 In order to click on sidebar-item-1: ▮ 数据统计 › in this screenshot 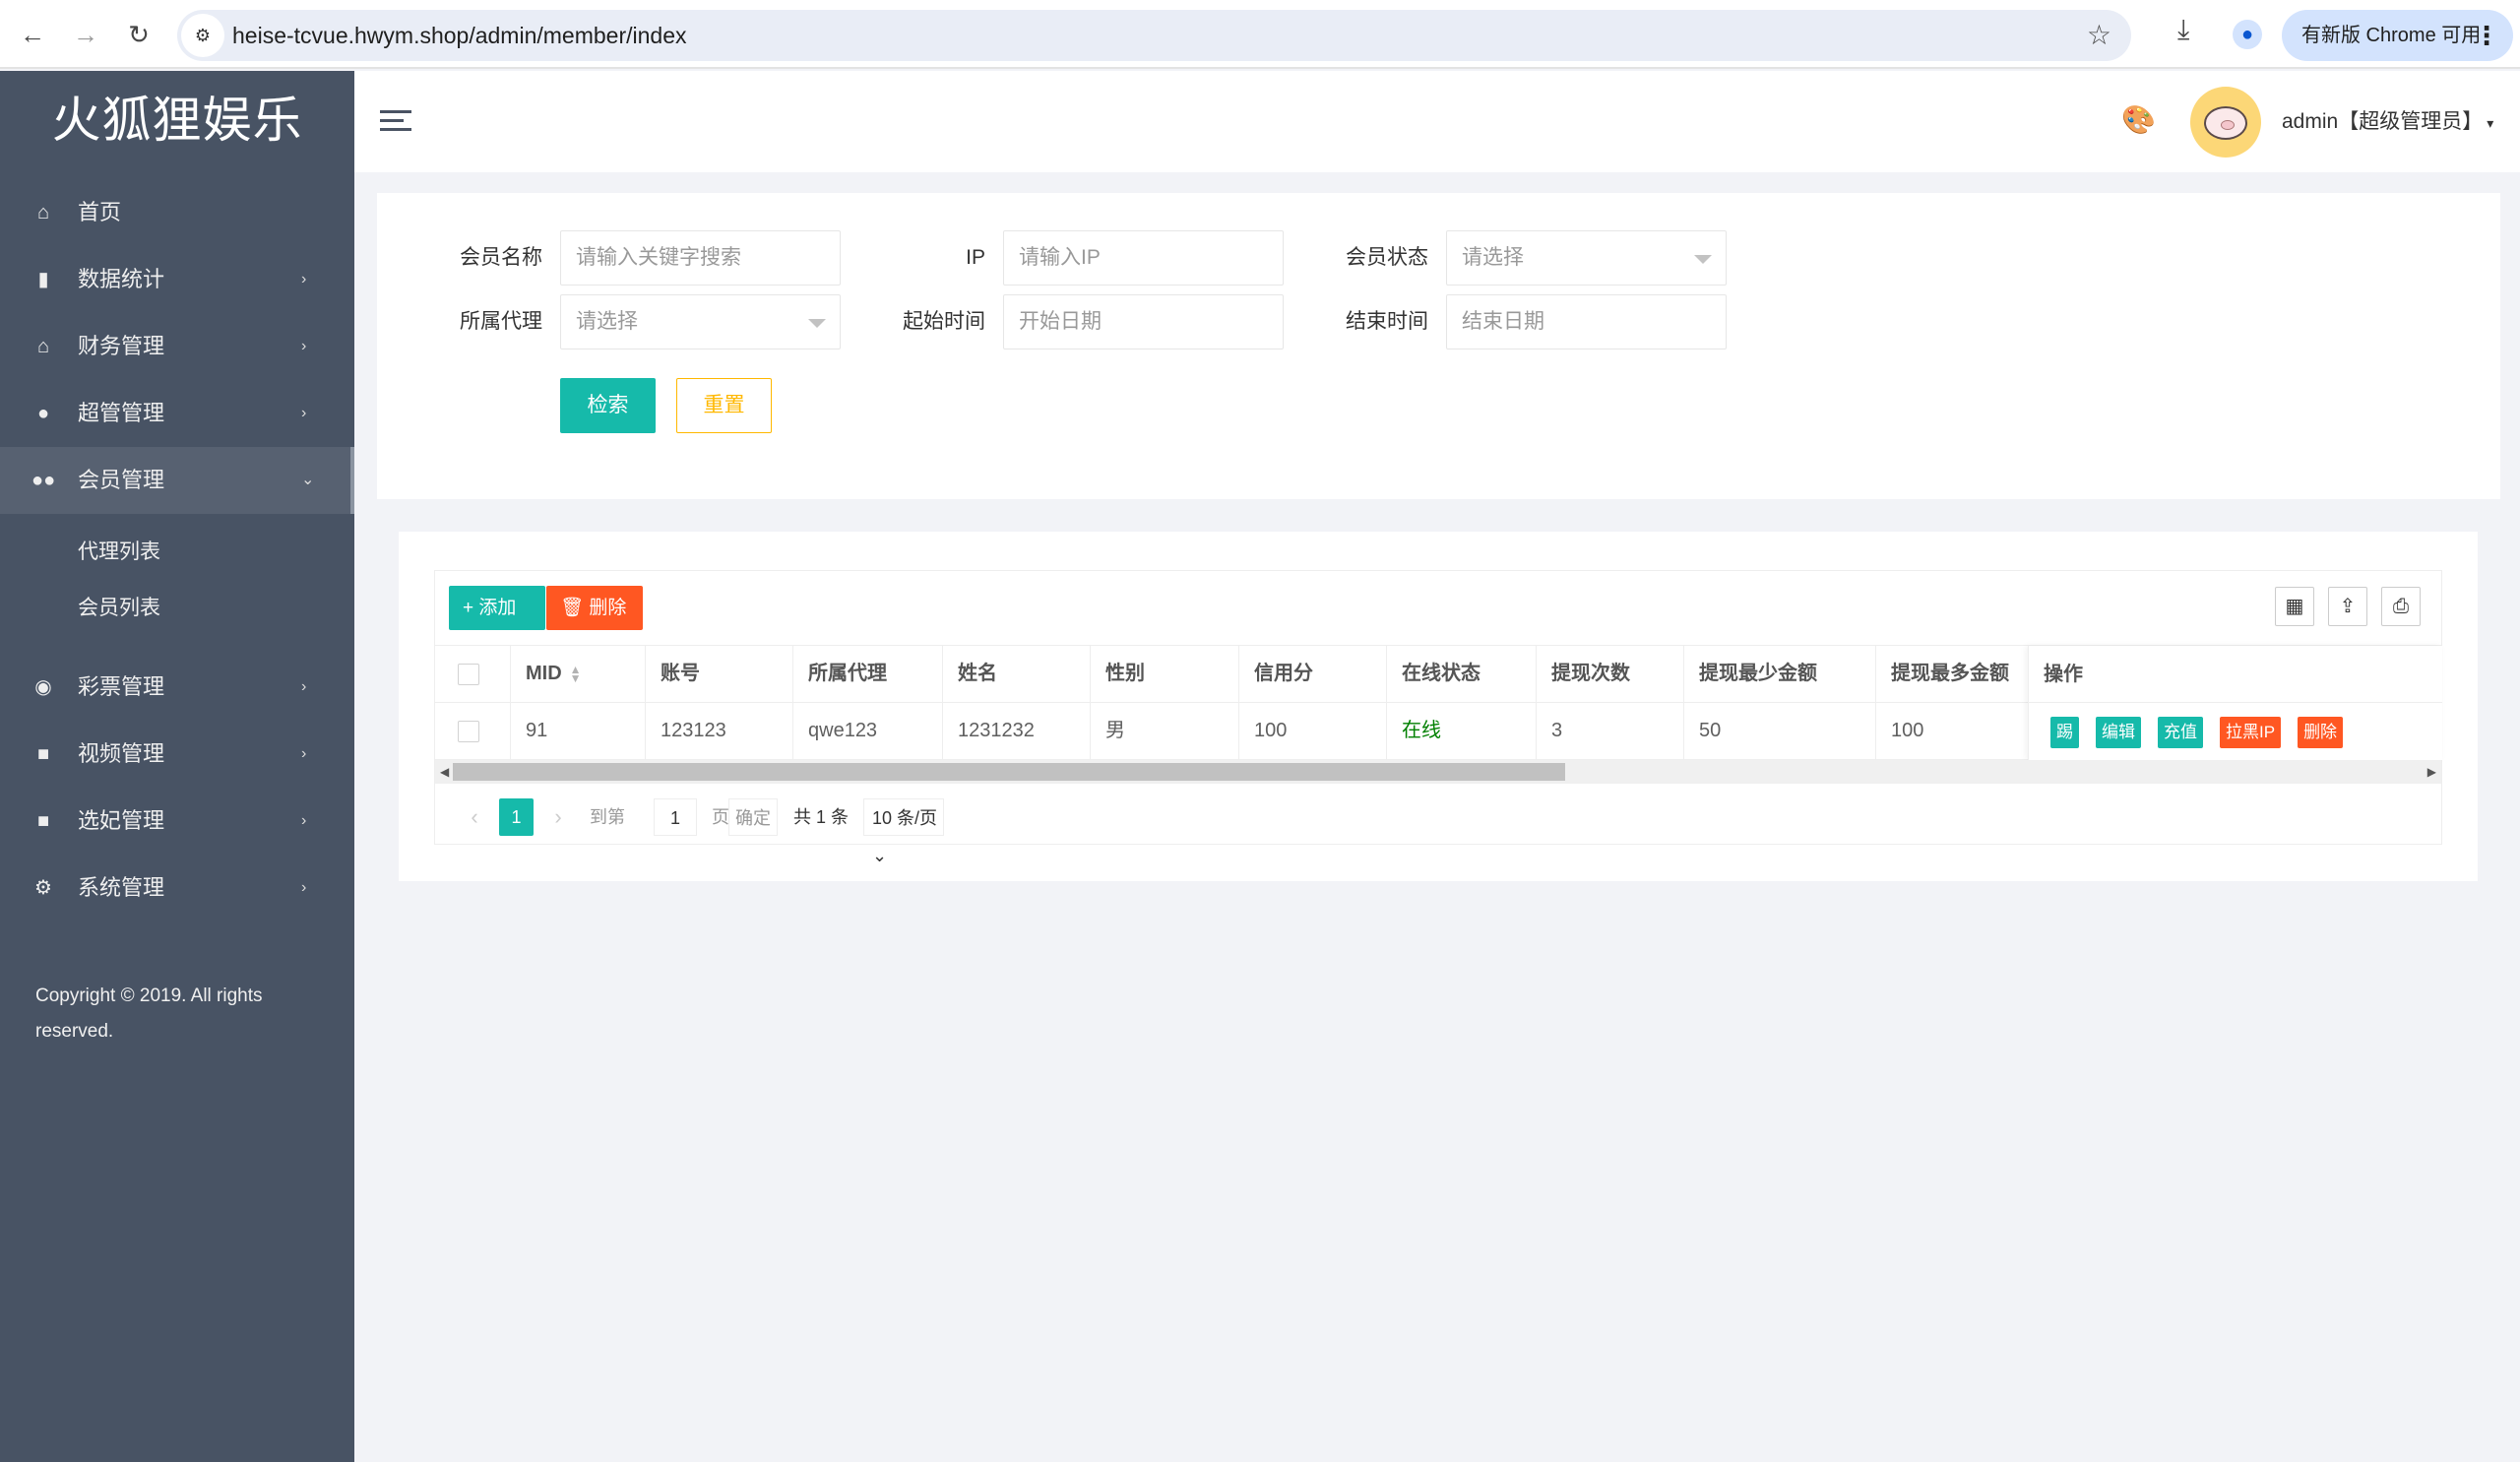, I will do `click(177, 279)`.